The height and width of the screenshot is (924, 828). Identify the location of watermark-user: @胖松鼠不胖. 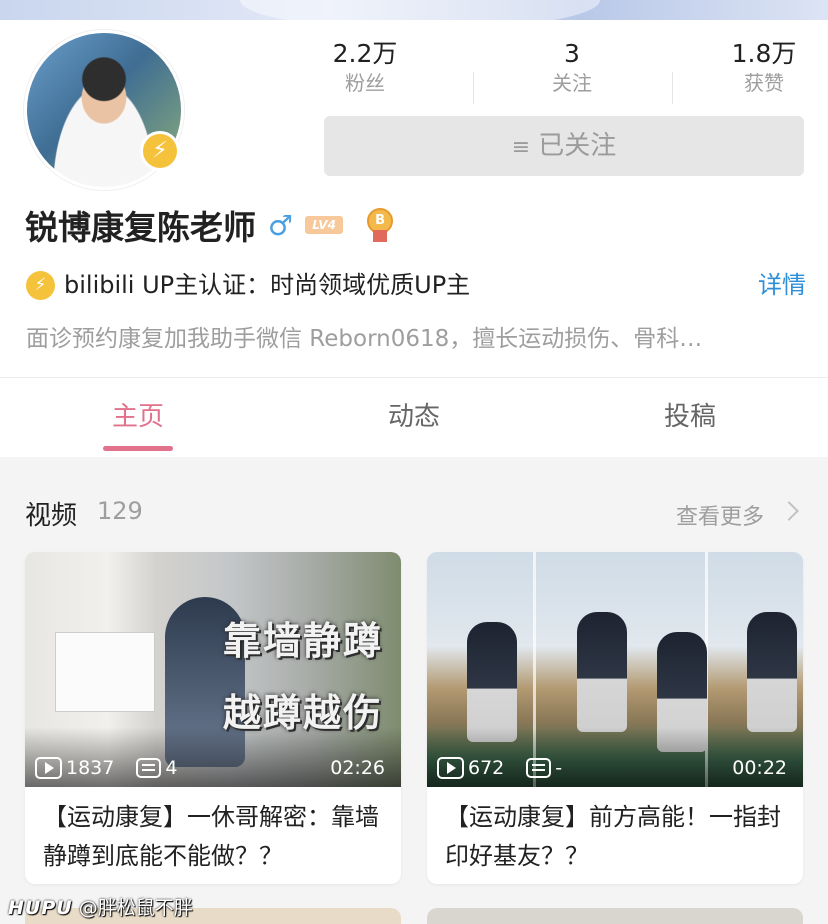
(135, 908).